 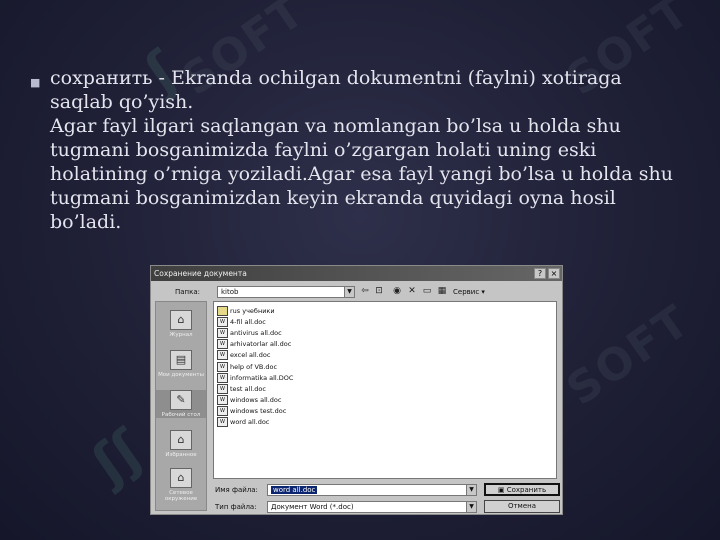 I want to click on dialog-title: Сохранение документа, so click(x=200, y=273).